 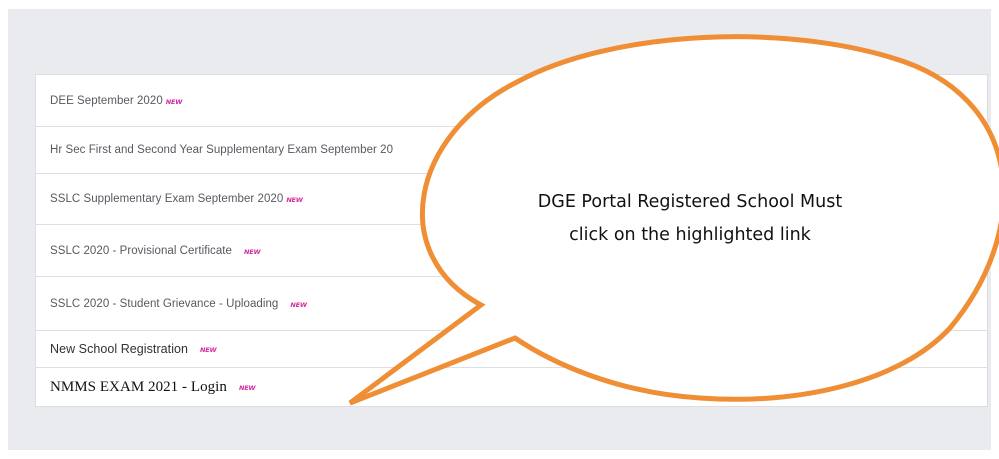 I want to click on list-item-new-school-registration: New School Registration NEW, so click(x=511, y=349).